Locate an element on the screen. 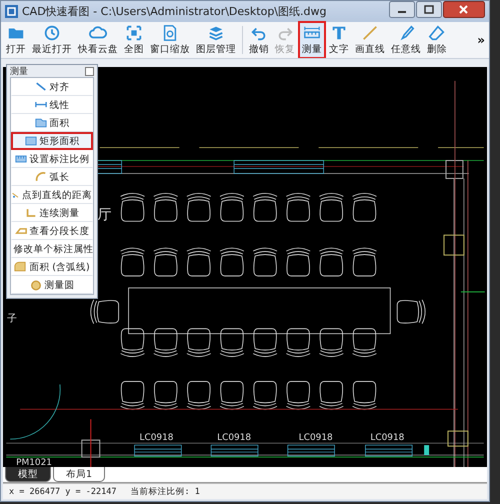  toolbar-button: 最近打开 is located at coordinates (52, 40).